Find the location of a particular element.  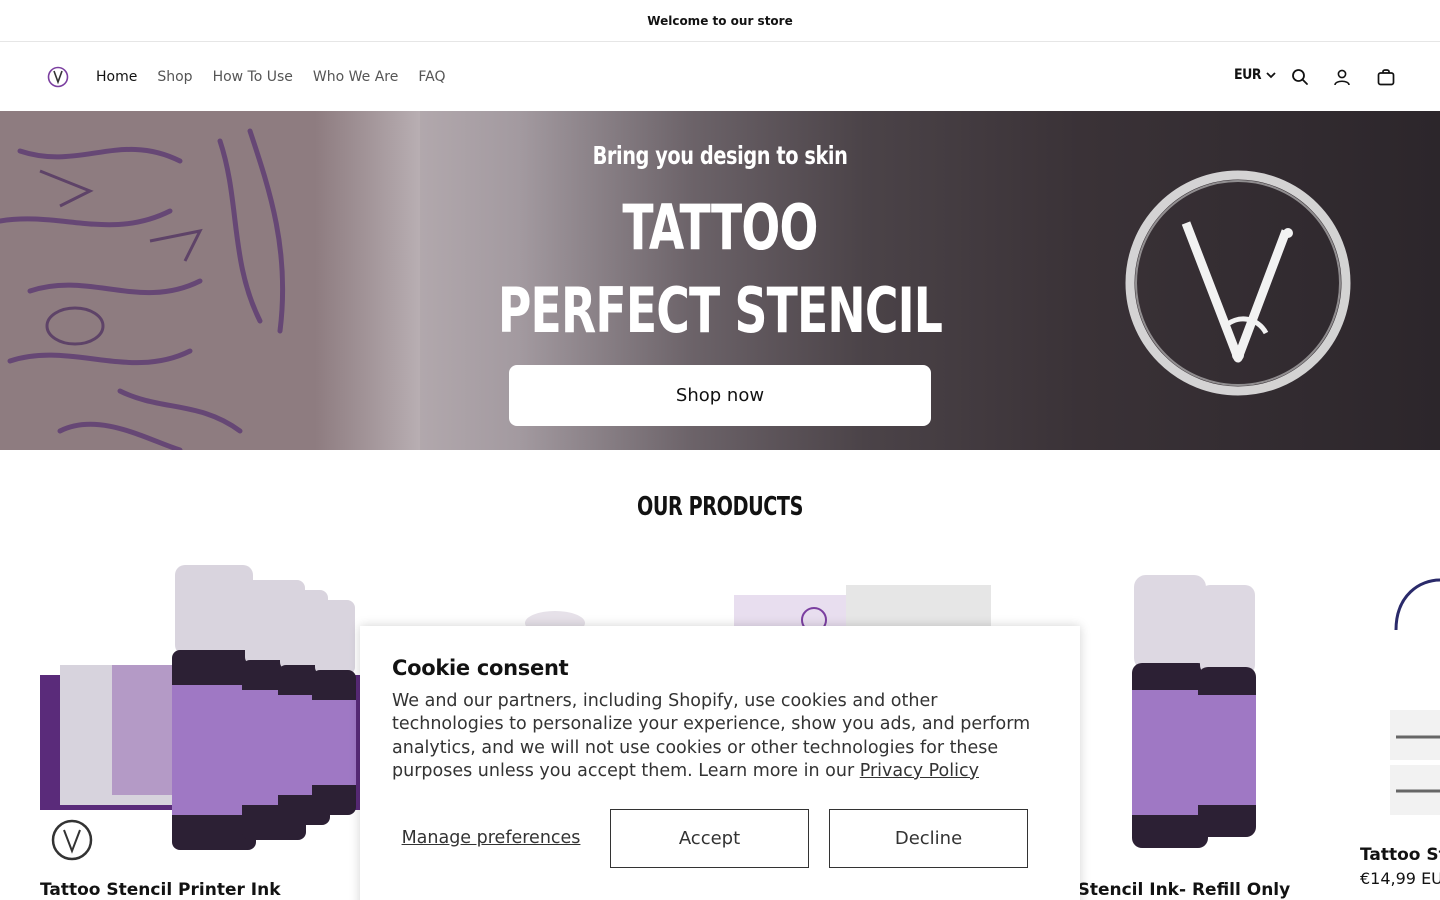

nav-item-home: Home is located at coordinates (116, 77).